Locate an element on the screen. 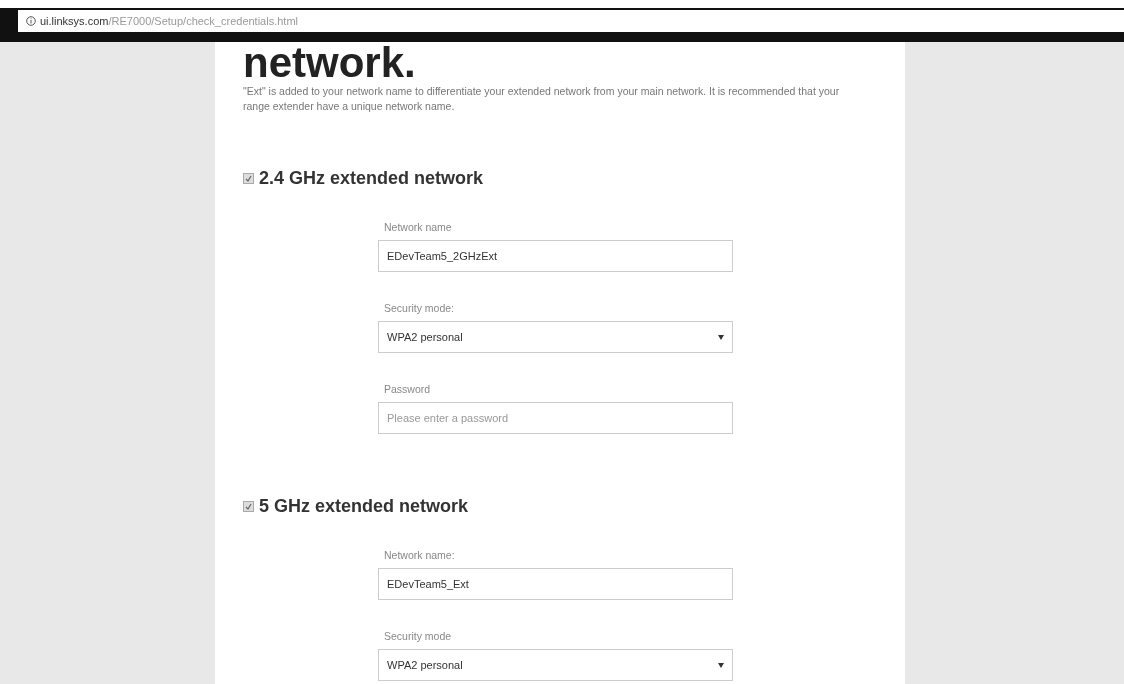 The image size is (1124, 684). page-heading: network. is located at coordinates (330, 63).